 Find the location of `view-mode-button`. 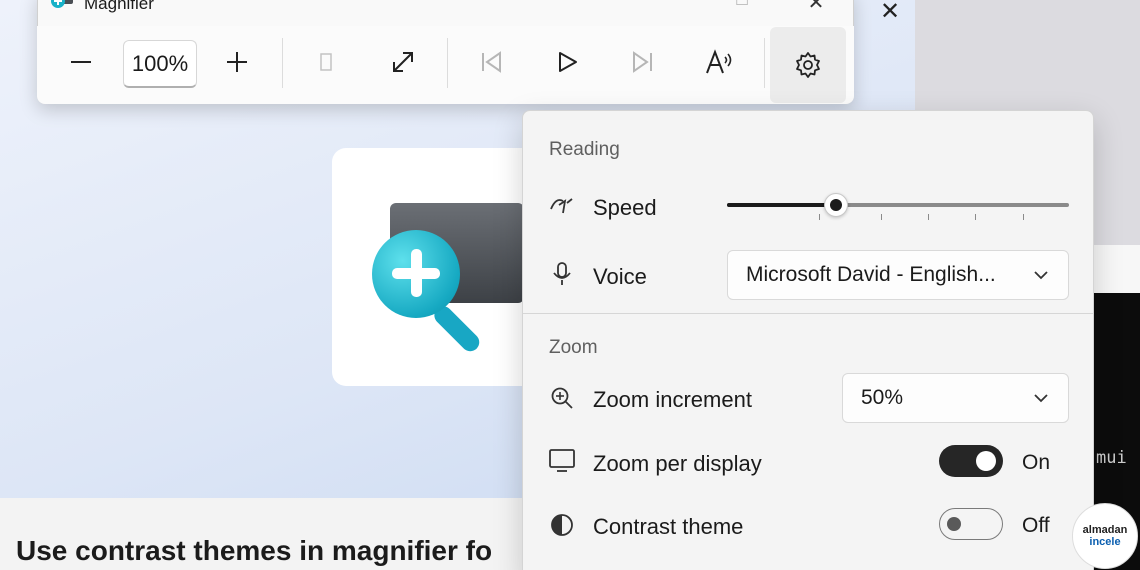

view-mode-button is located at coordinates (326, 62).